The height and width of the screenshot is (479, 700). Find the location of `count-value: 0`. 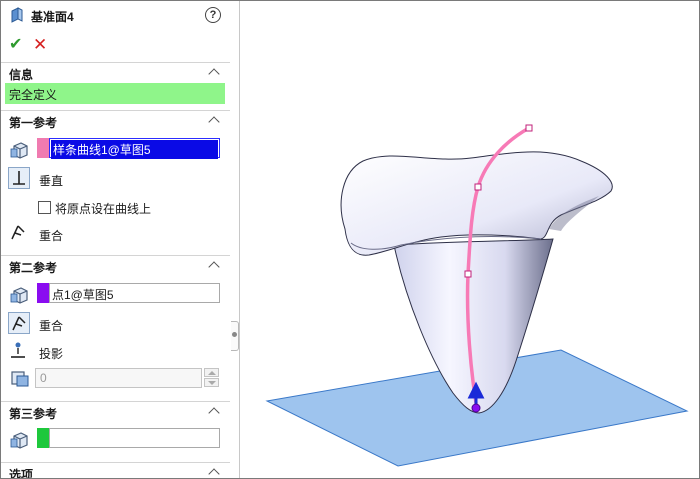

count-value: 0 is located at coordinates (43, 378).